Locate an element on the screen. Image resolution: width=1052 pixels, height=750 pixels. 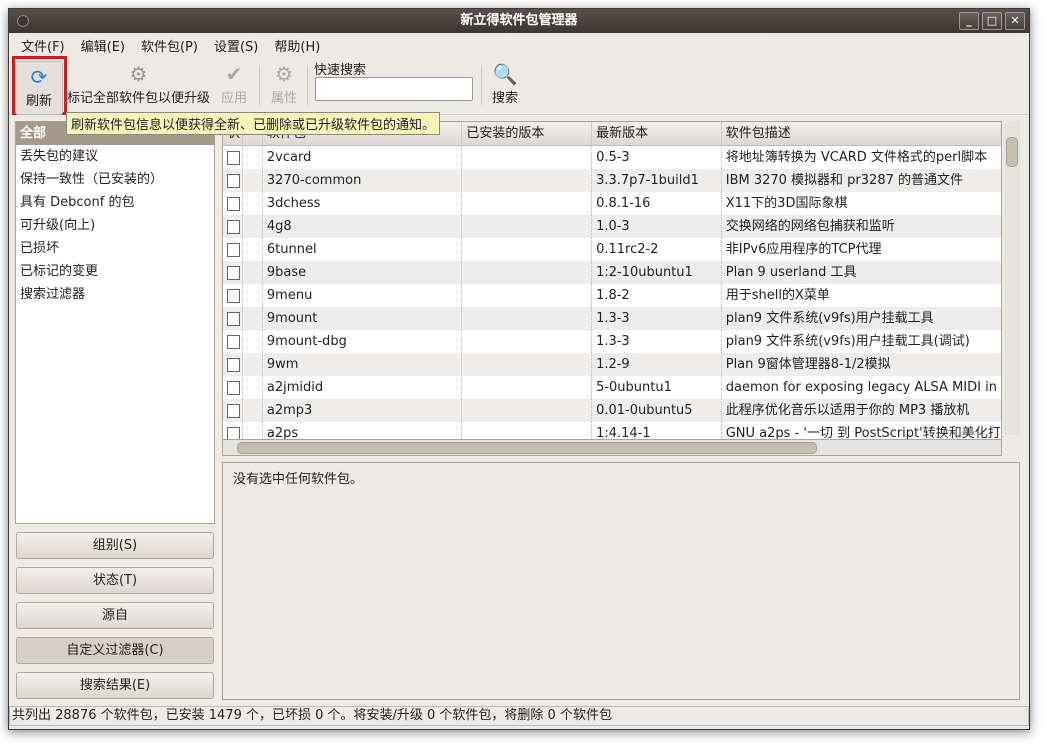
quick-search-label: 快速搜索 is located at coordinates (340, 70).